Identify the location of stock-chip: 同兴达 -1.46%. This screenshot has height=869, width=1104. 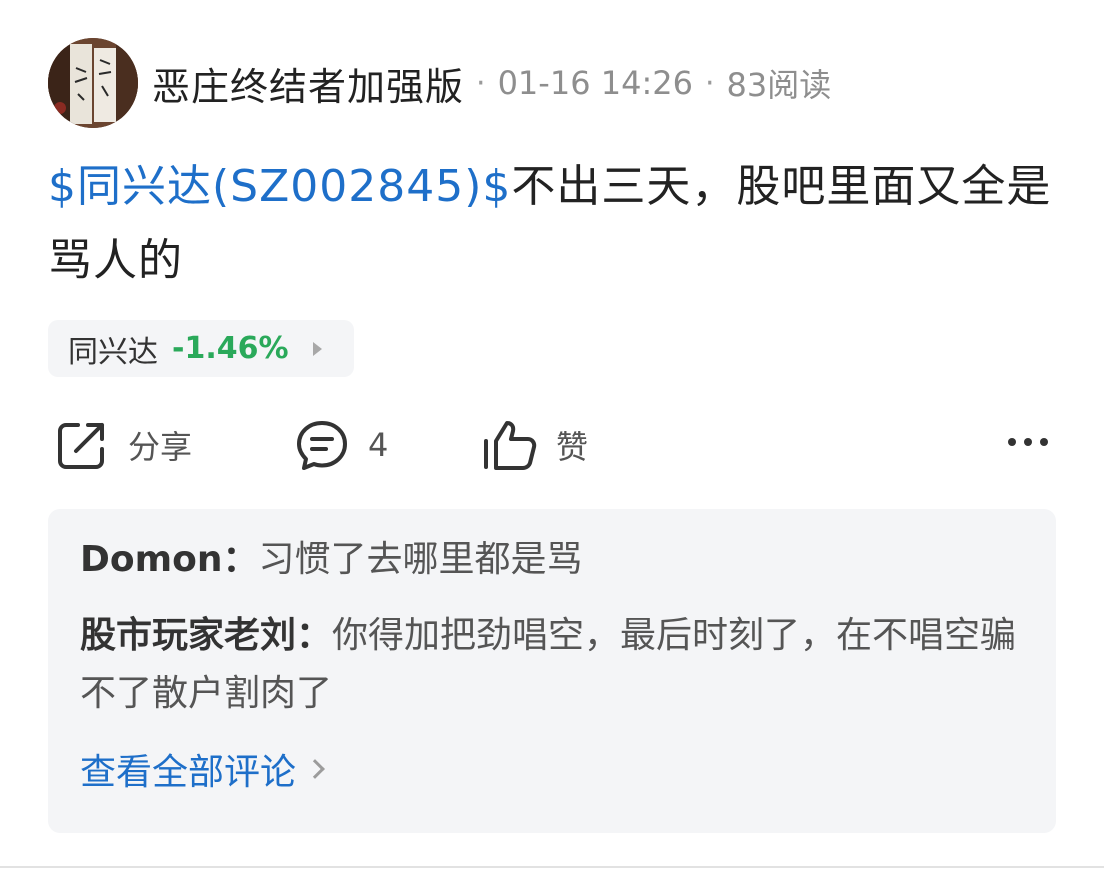
(201, 348).